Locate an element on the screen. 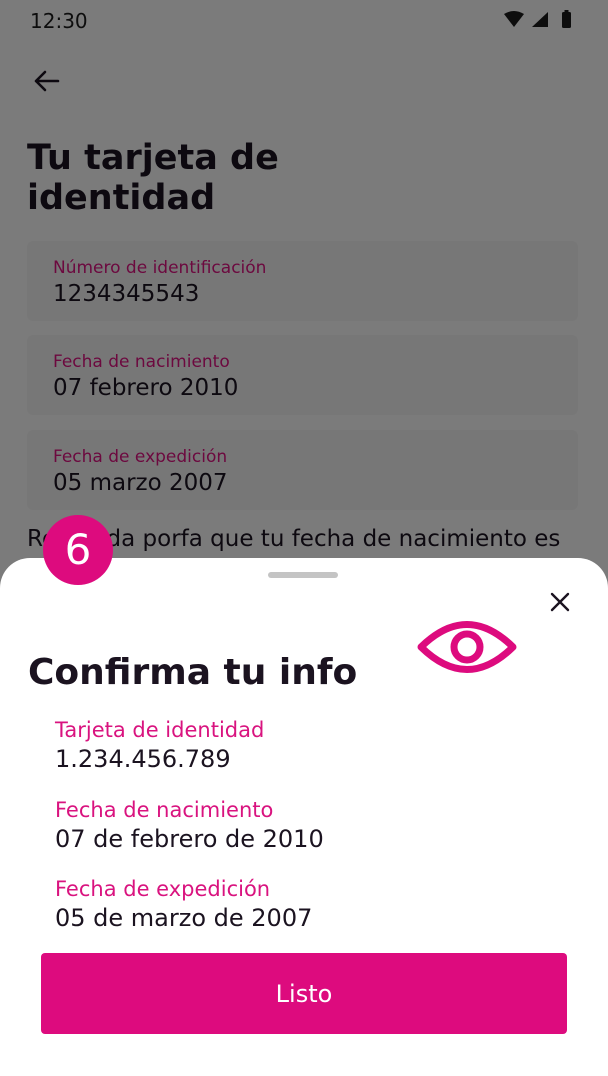 The height and width of the screenshot is (1076, 608). close-button is located at coordinates (560, 602).